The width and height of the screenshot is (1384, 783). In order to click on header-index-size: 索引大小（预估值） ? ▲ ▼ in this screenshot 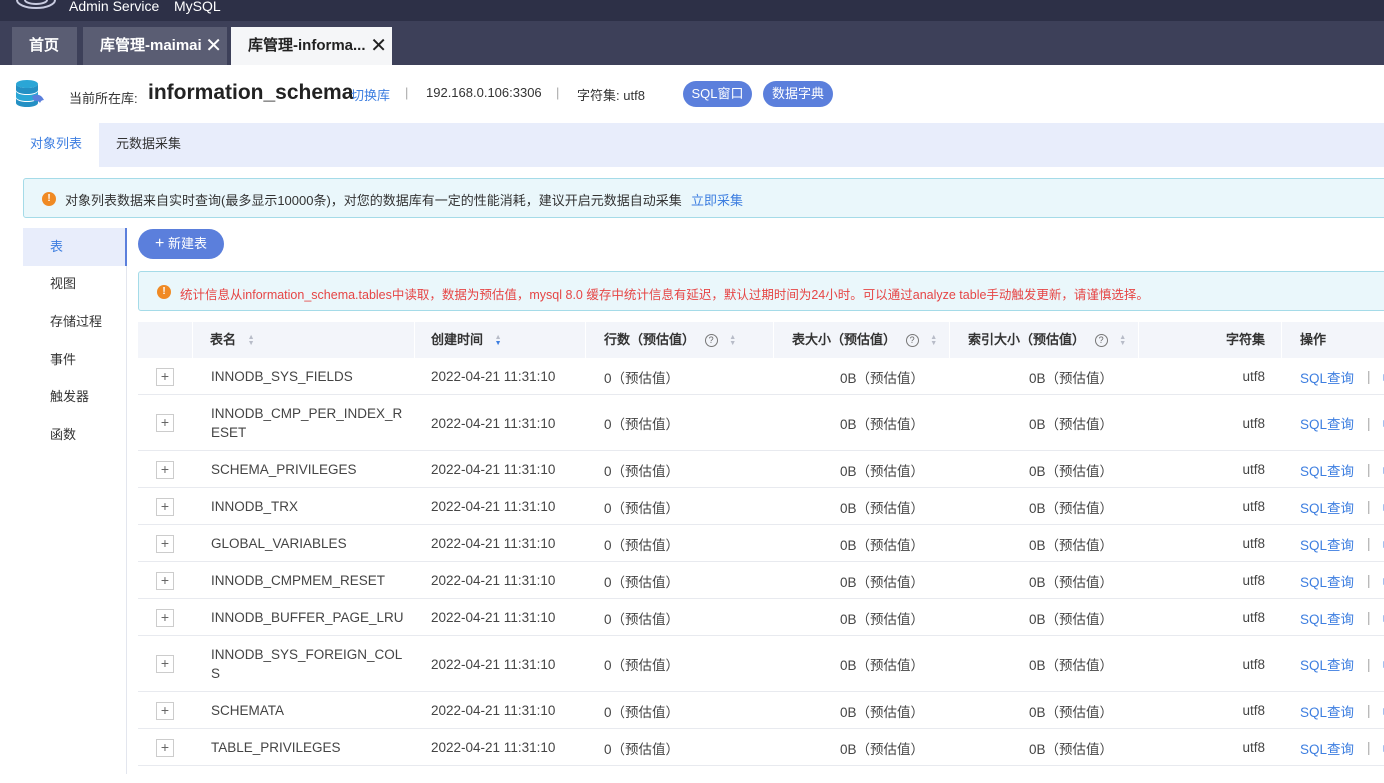, I will do `click(1044, 340)`.